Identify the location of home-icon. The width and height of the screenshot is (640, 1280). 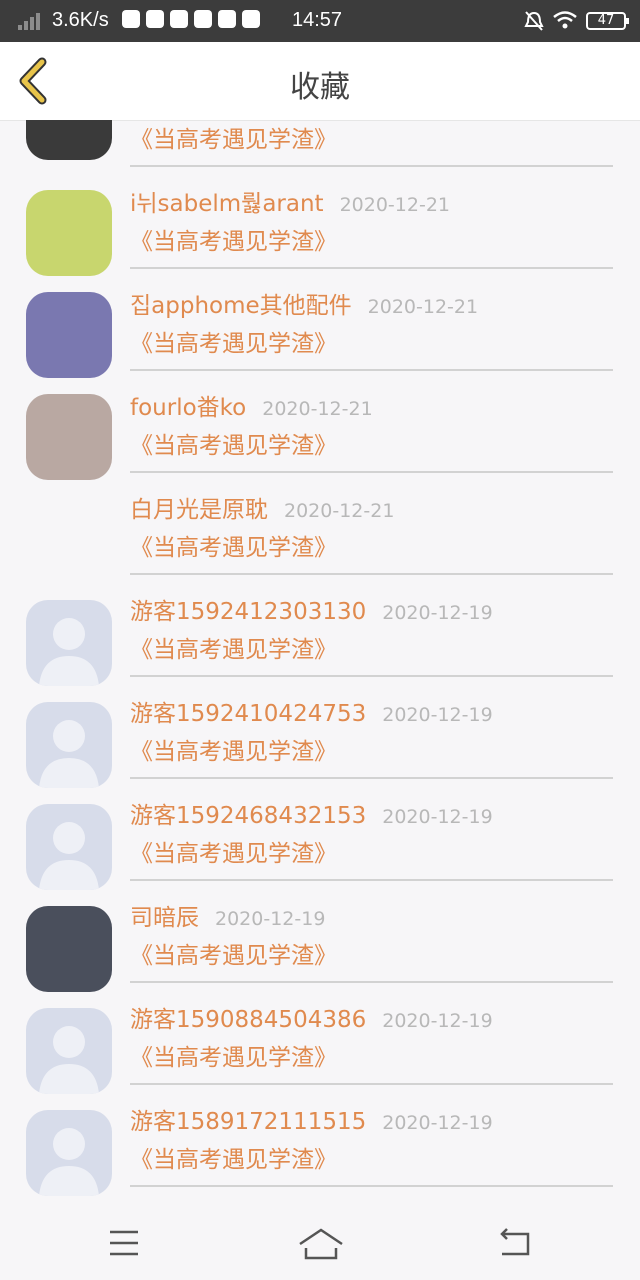
(321, 1244).